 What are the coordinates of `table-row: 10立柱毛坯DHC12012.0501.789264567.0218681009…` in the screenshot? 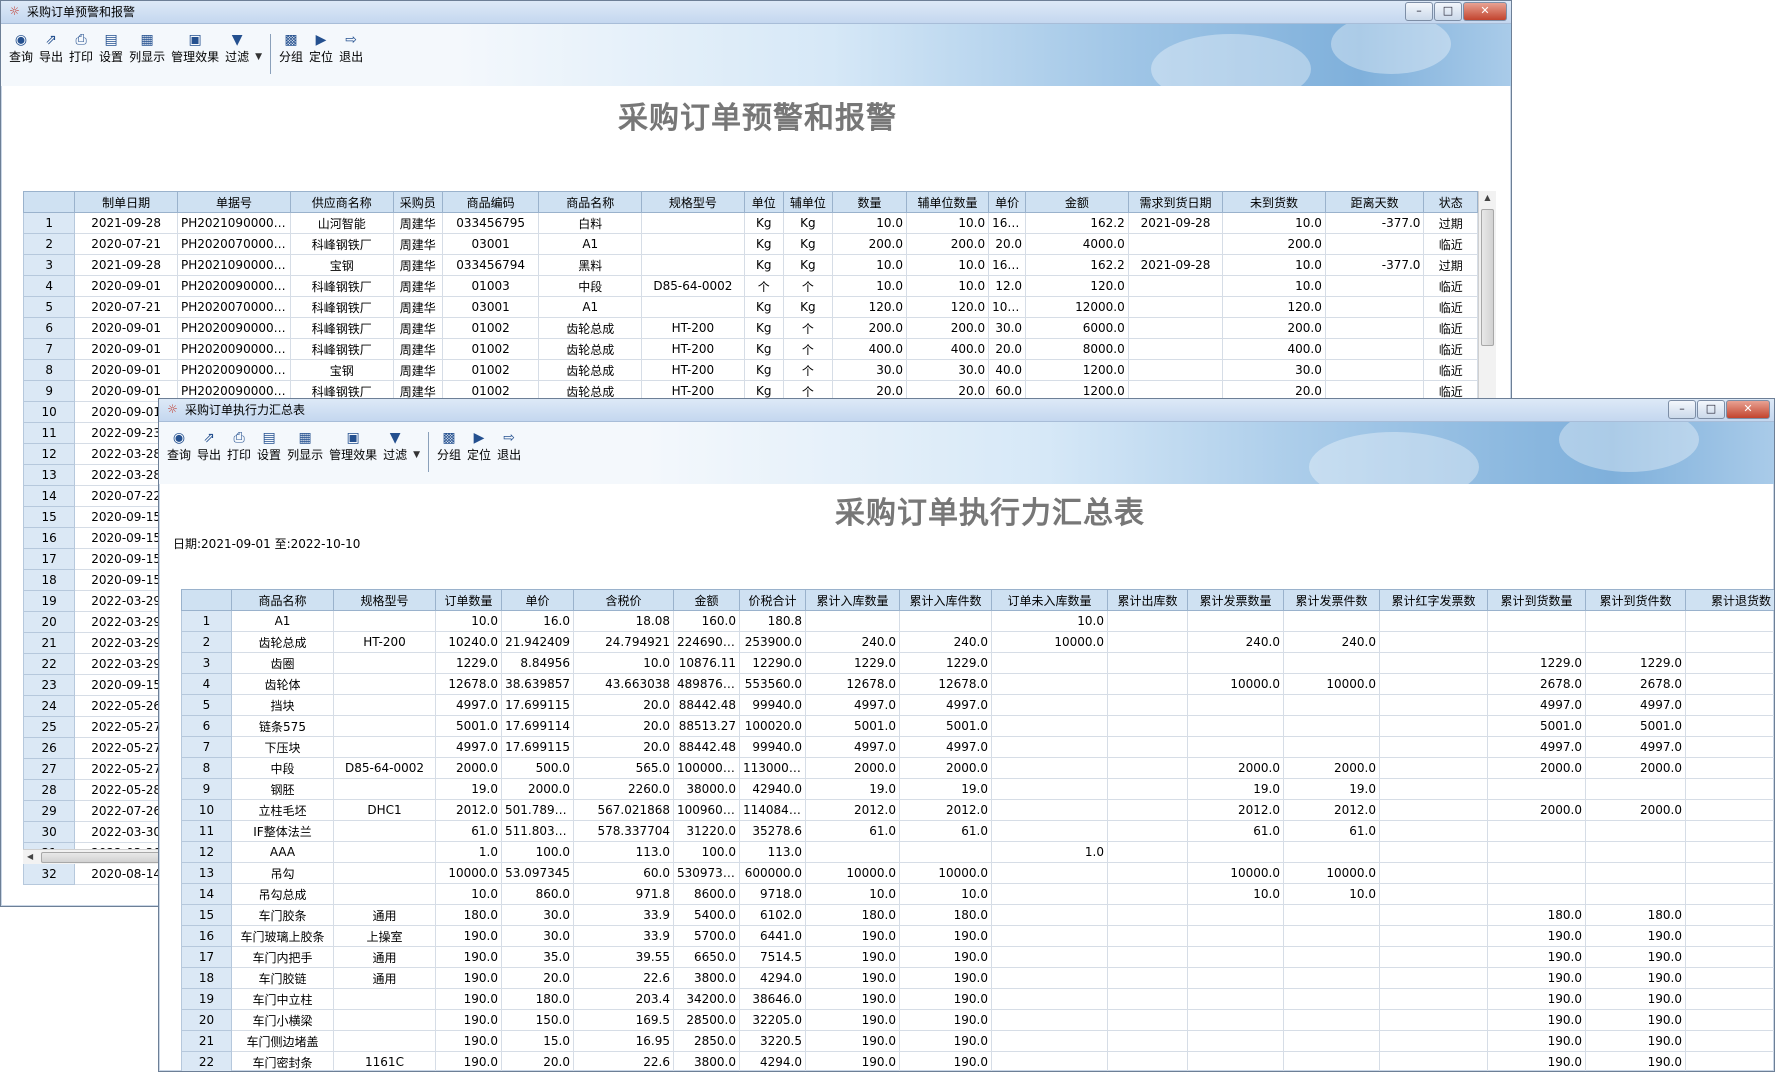 It's located at (978, 810).